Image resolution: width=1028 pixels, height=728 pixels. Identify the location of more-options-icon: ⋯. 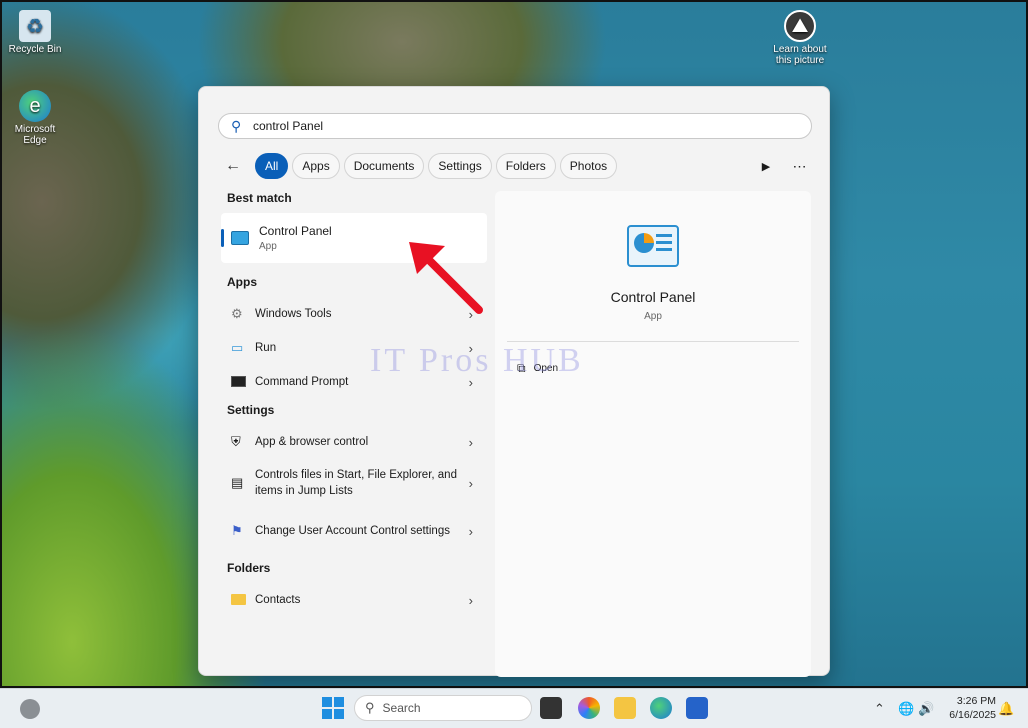
(800, 166).